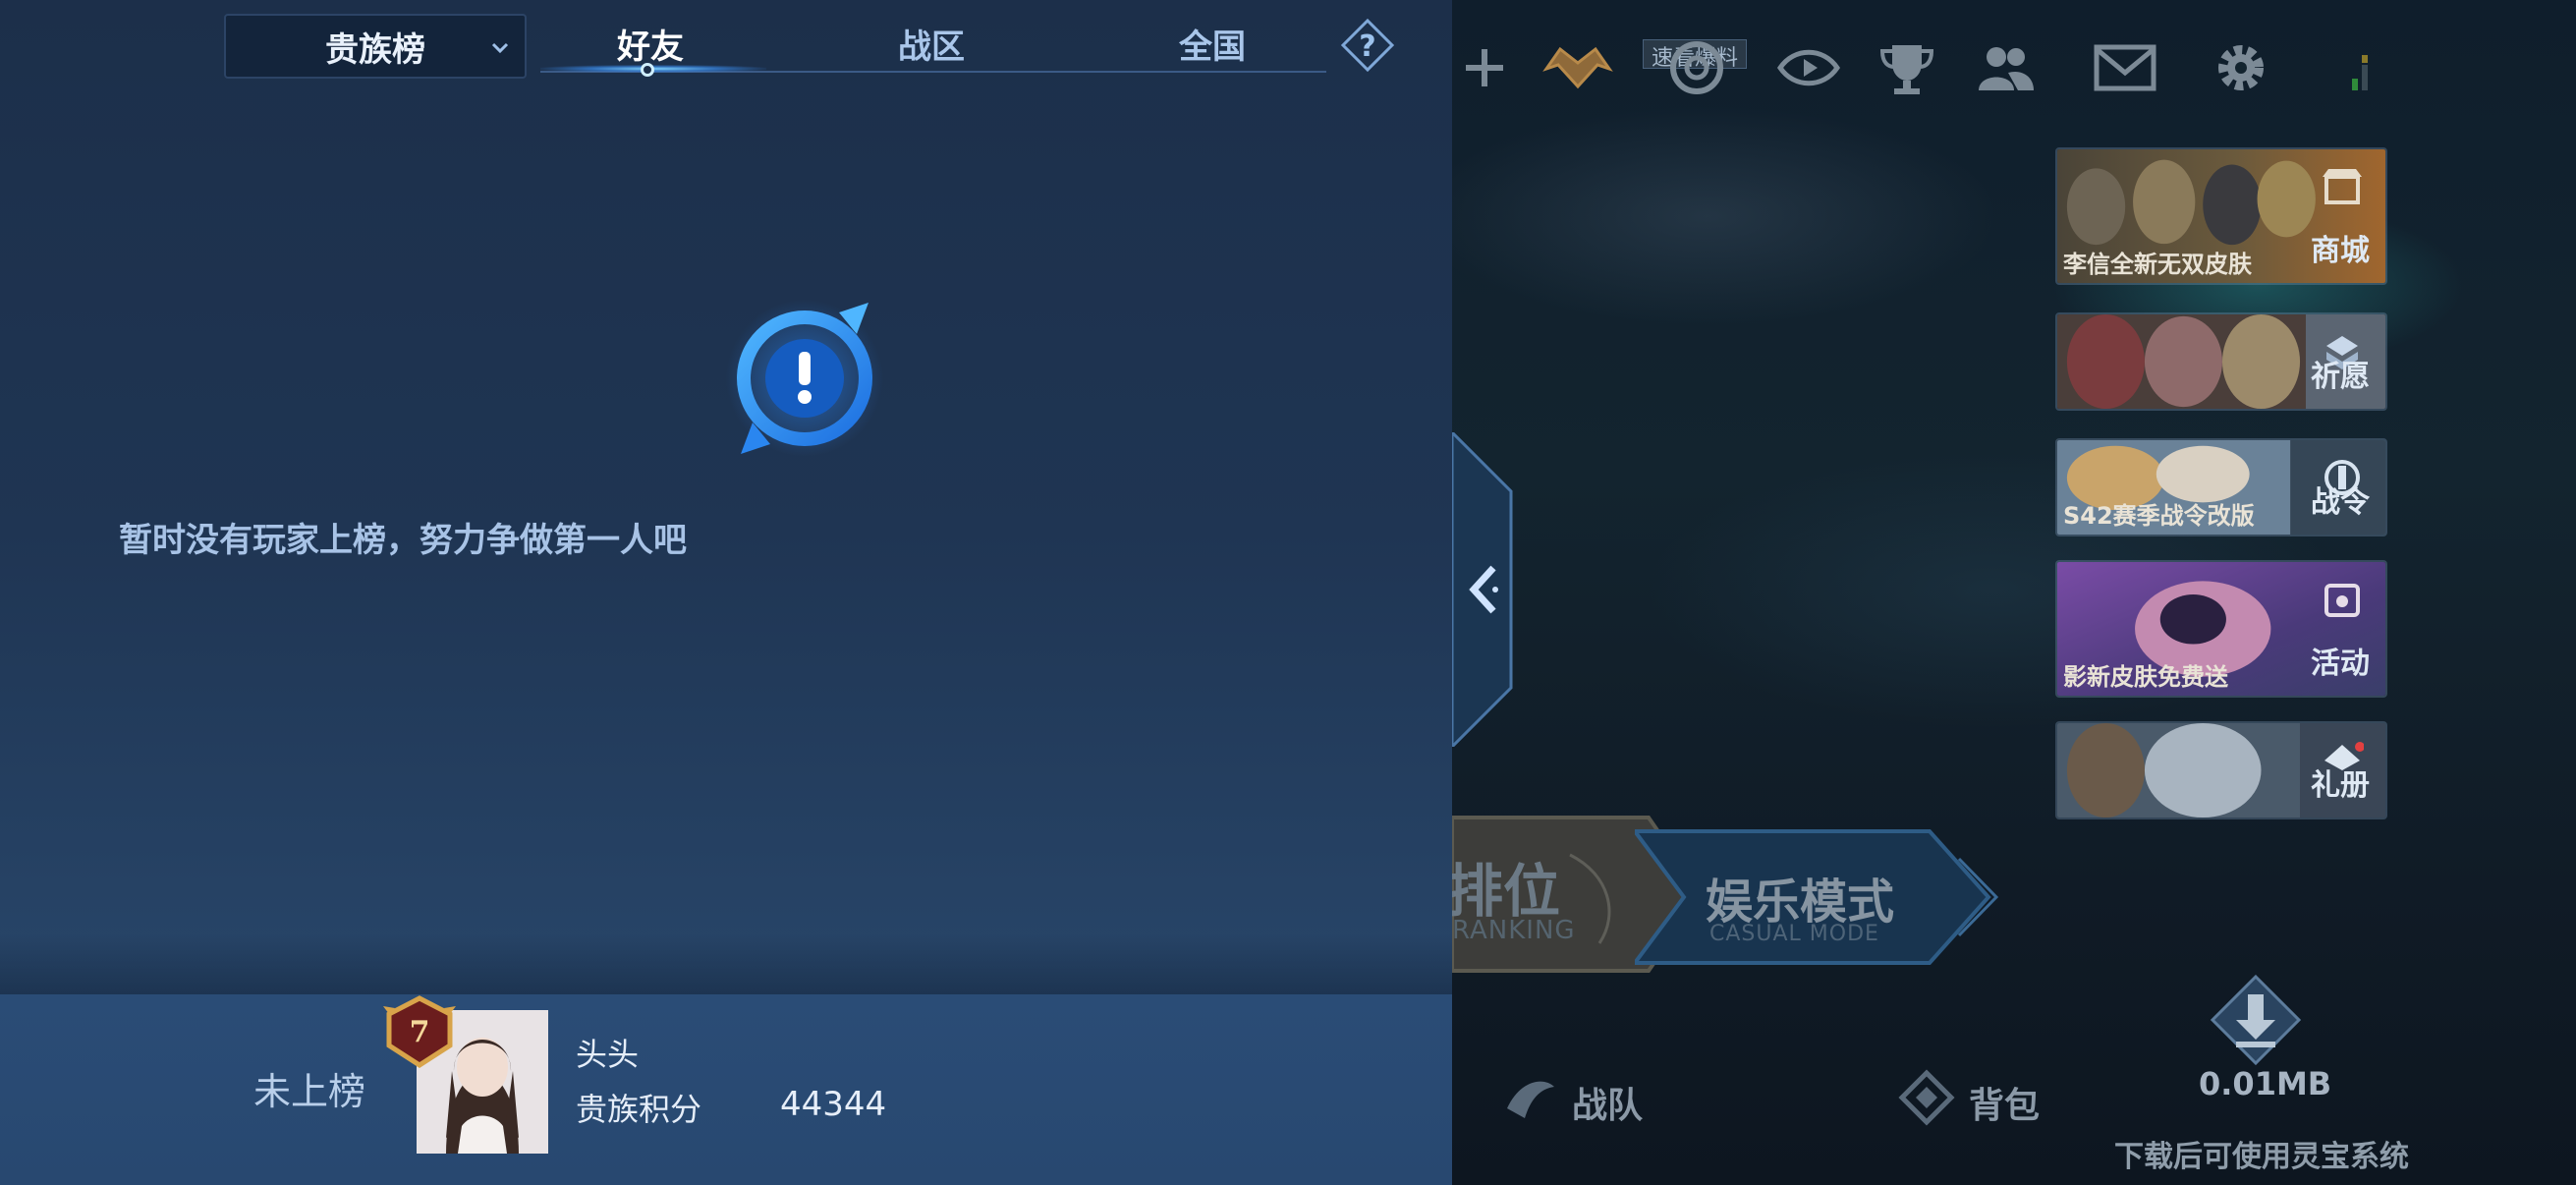 This screenshot has height=1185, width=2576. Describe the element at coordinates (2342, 600) in the screenshot. I see `event-icon` at that location.